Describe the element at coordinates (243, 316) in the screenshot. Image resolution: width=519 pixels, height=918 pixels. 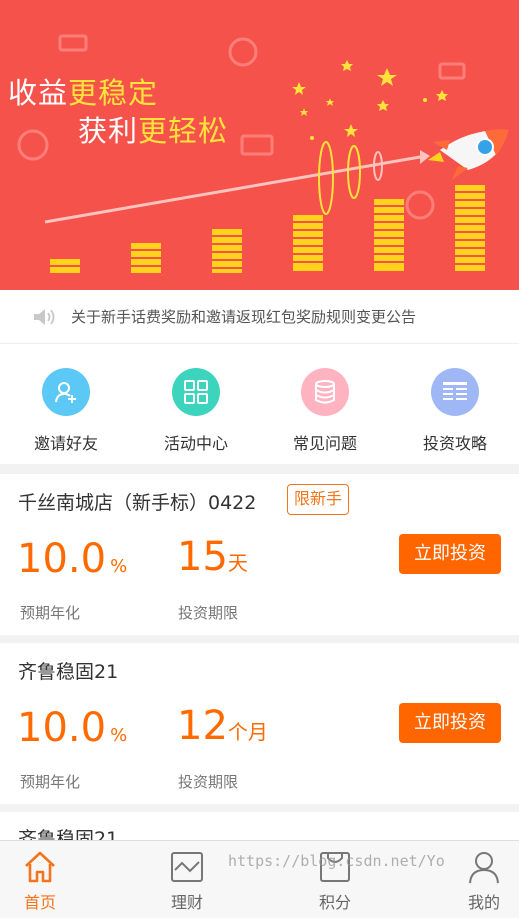
I see `announcement-text: 关于新手话费奖励和邀请返现红包奖励规则变更公告` at that location.